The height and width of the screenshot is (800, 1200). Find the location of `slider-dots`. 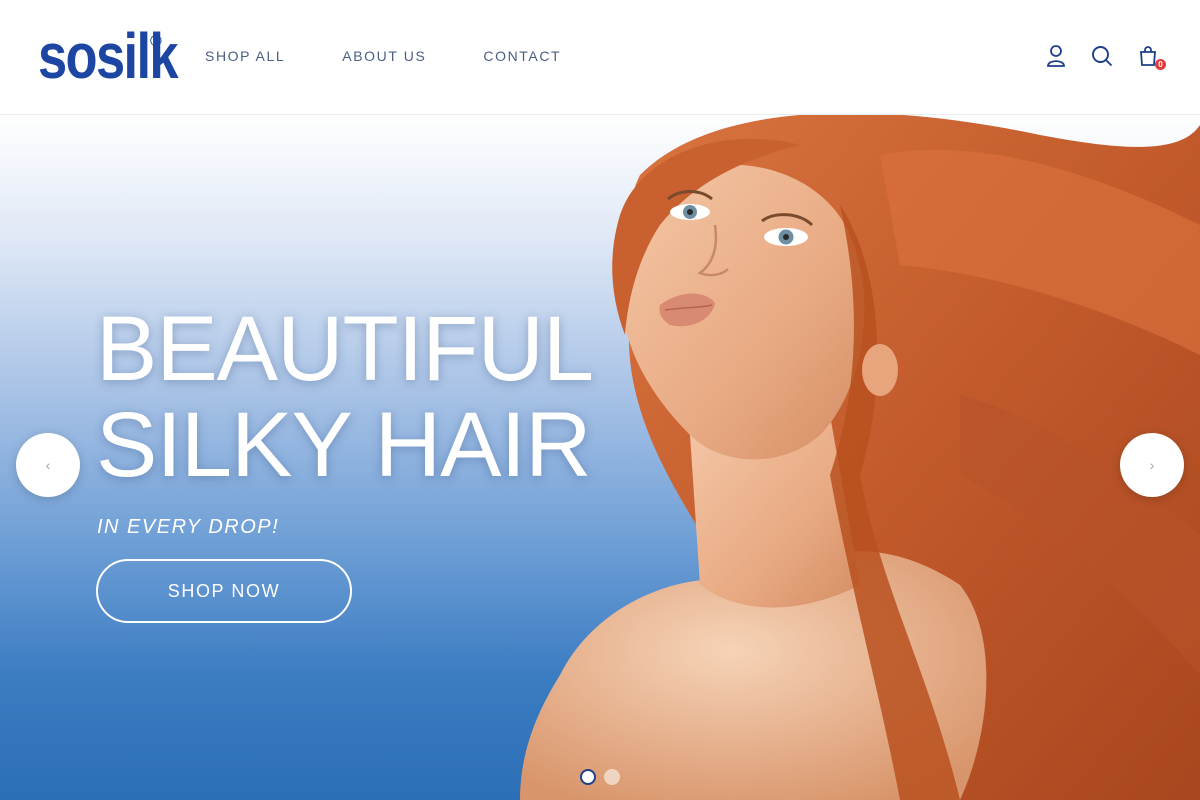

slider-dots is located at coordinates (600, 777).